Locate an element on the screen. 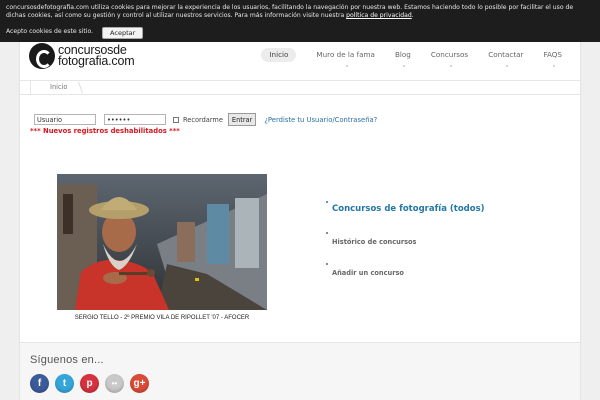 This screenshot has height=400, width=600. logo-text-line2: fotografia.com is located at coordinates (96, 61).